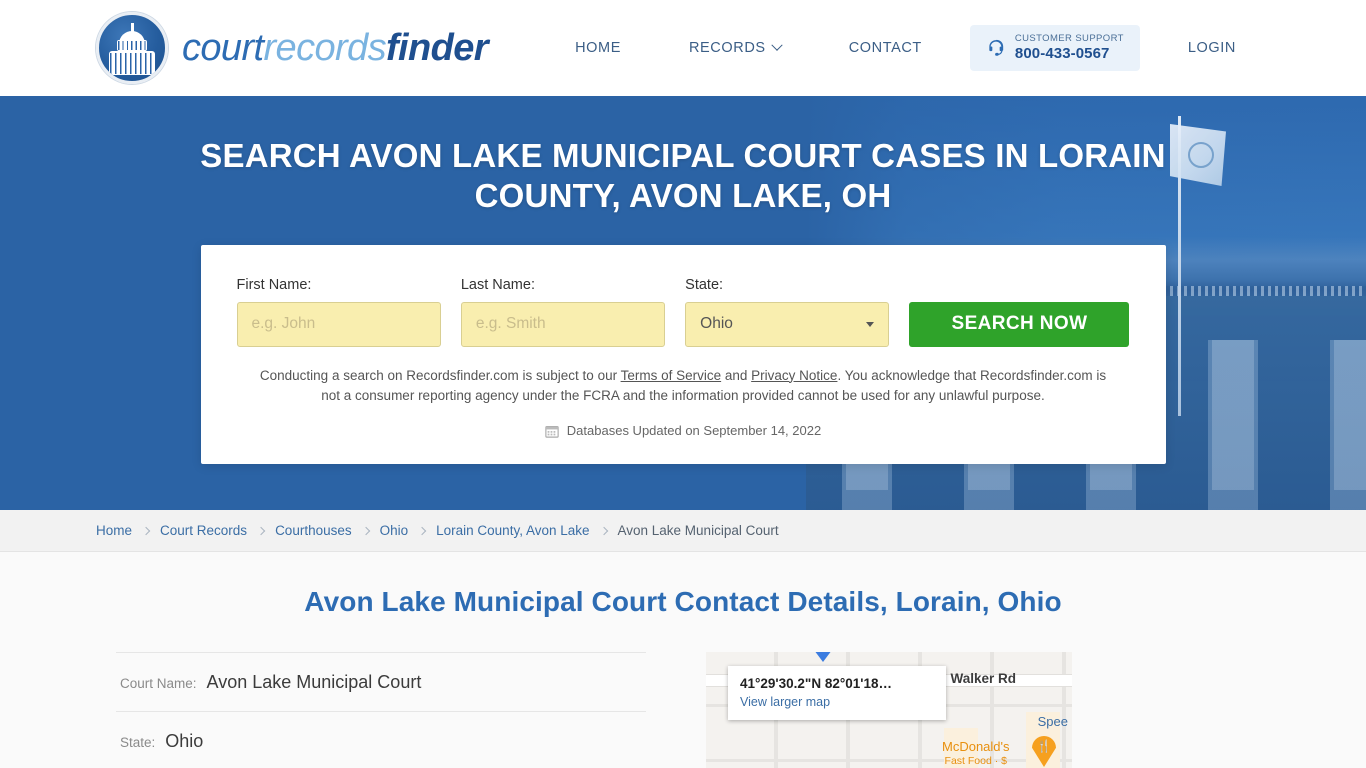 This screenshot has height=768, width=1366. Describe the element at coordinates (223, 47) in the screenshot. I see `logo-text-court: court` at that location.